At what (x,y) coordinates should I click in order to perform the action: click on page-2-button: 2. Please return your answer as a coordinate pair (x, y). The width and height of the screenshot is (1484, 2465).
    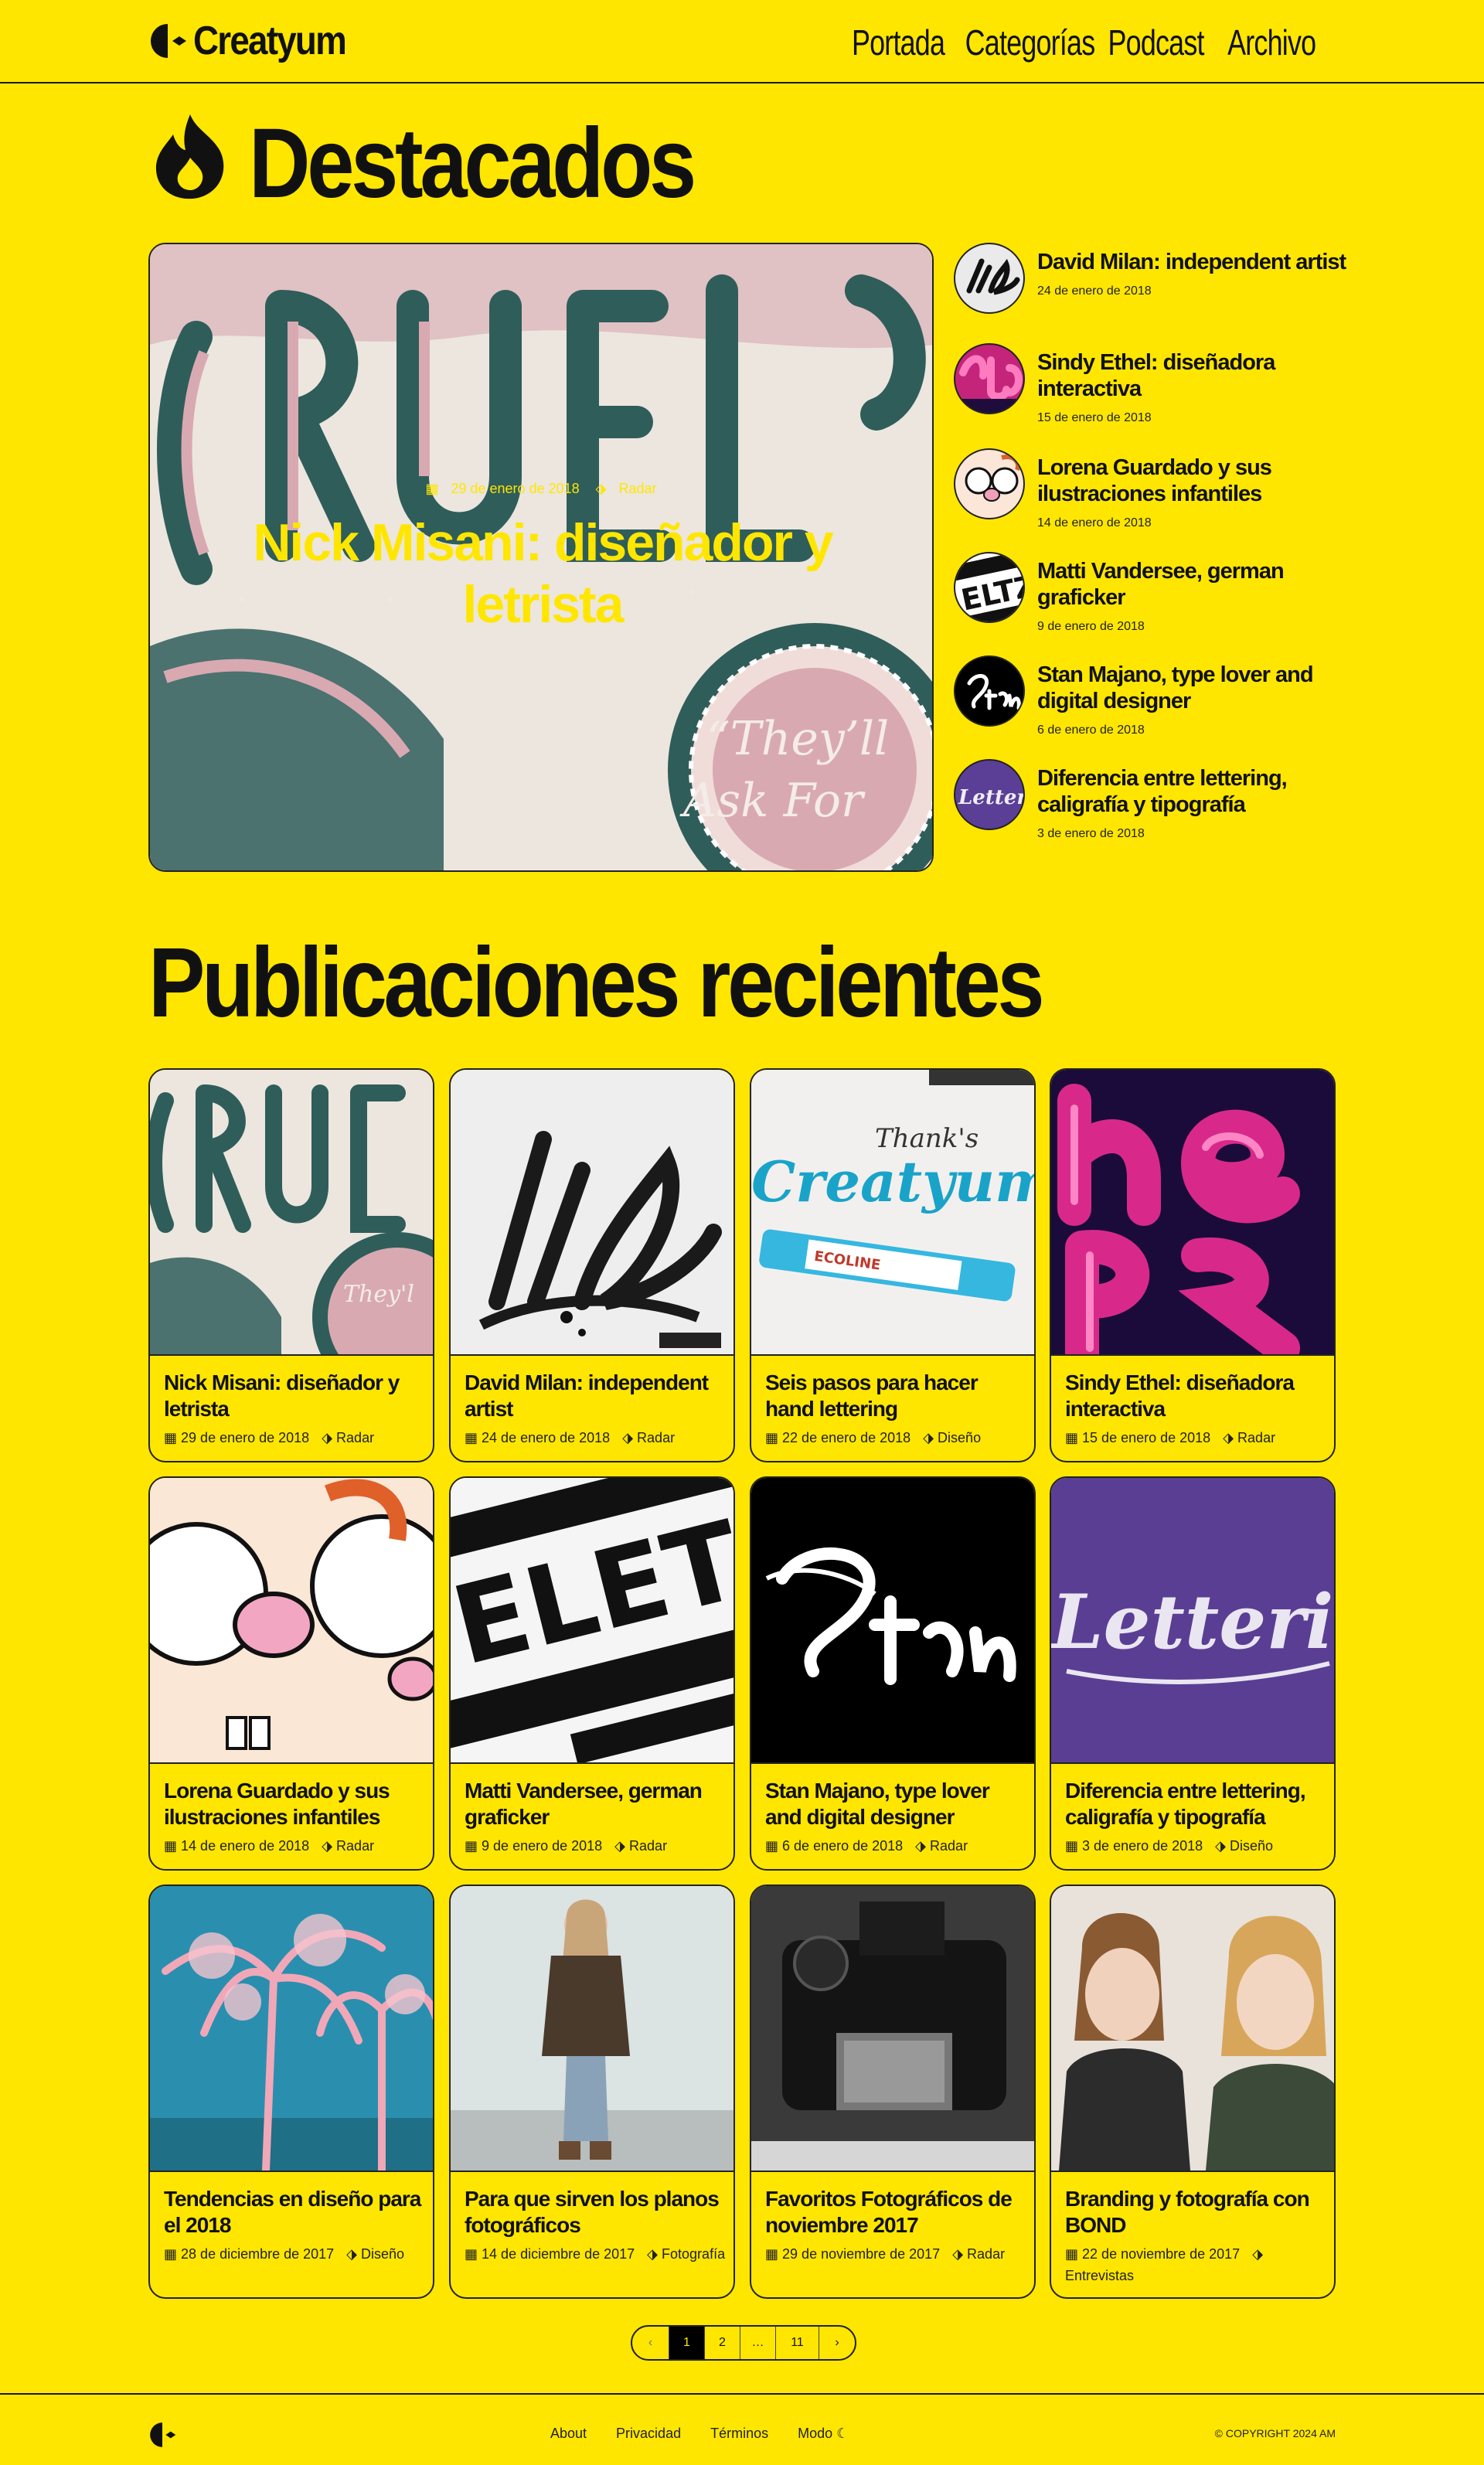
    Looking at the image, I should click on (722, 2343).